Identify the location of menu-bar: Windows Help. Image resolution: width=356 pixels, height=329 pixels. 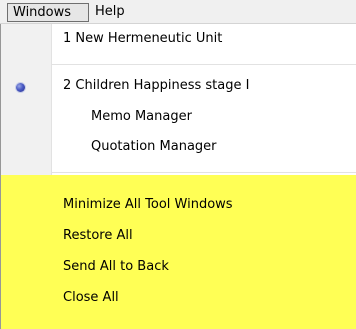
(178, 12).